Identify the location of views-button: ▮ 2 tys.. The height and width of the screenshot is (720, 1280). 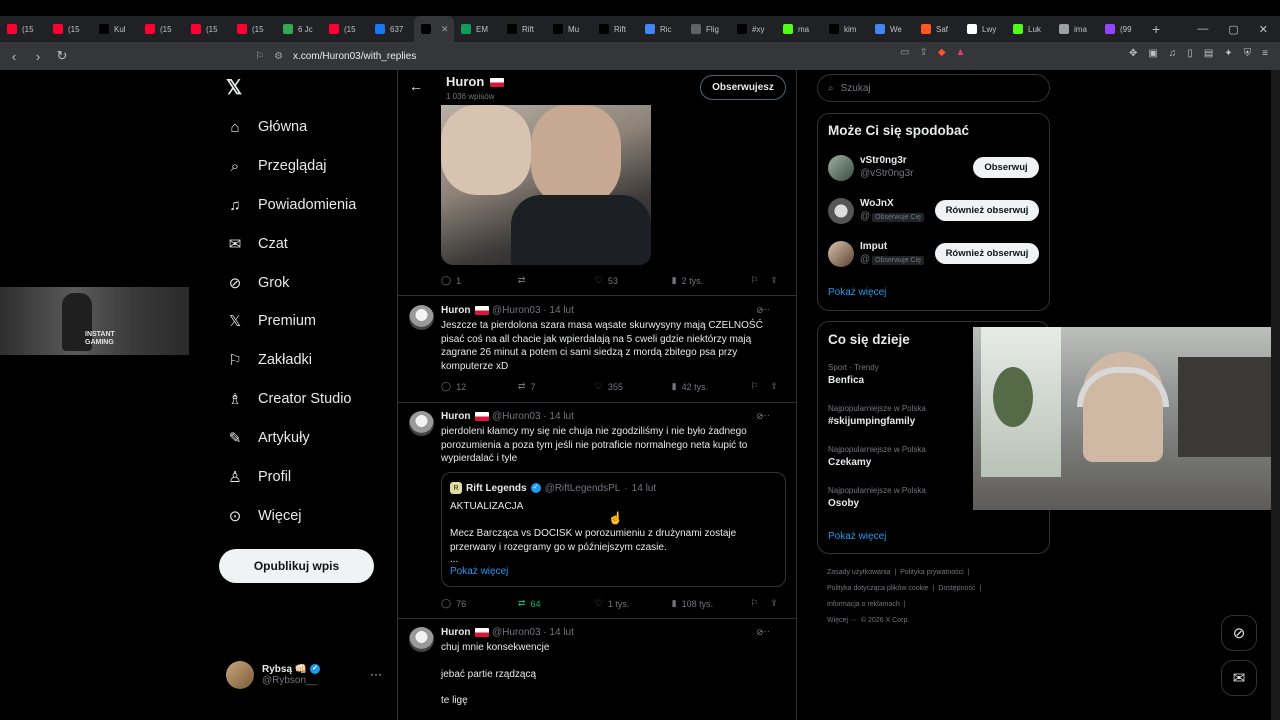
(711, 280).